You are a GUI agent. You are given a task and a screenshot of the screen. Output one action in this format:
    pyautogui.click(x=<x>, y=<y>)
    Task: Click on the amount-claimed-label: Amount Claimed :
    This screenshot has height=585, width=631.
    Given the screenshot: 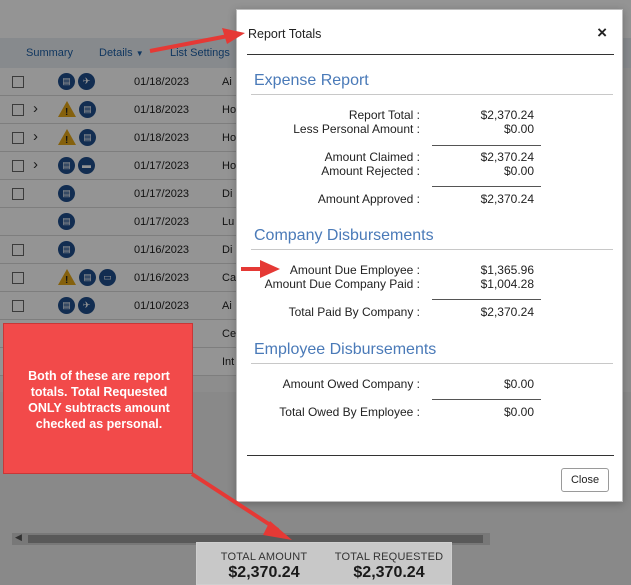 What is the action you would take?
    pyautogui.click(x=372, y=157)
    